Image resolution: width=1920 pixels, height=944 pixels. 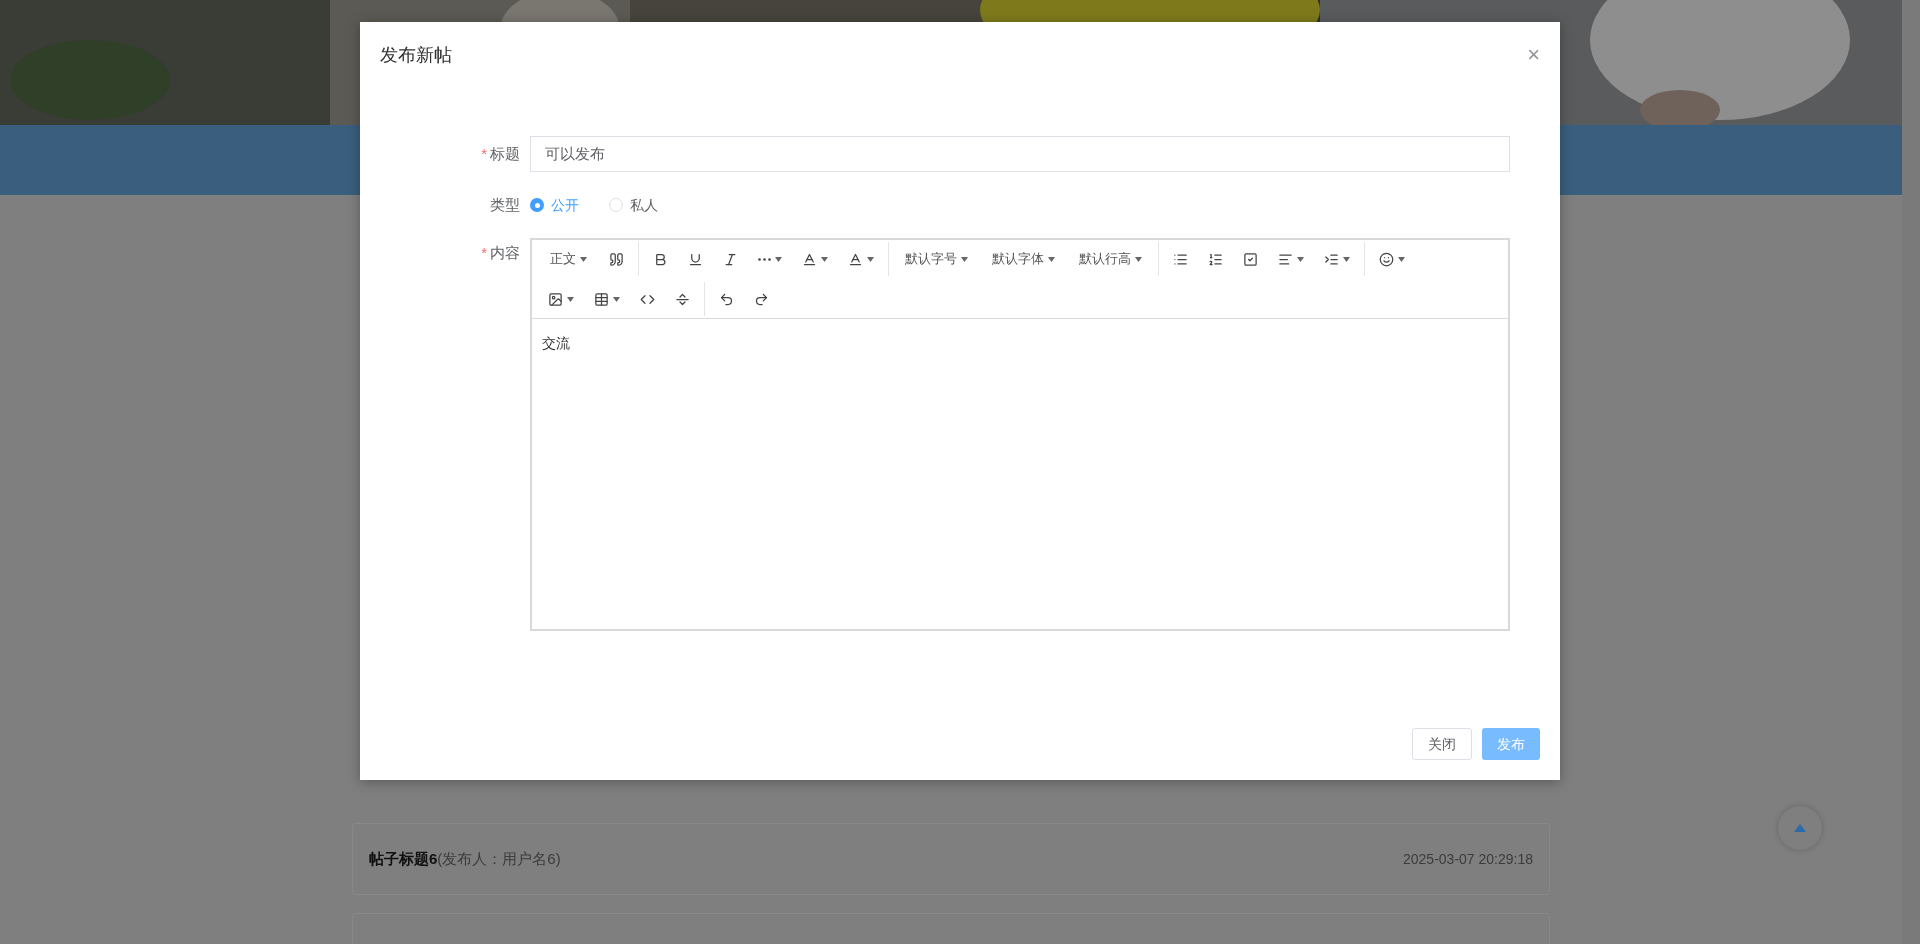 I want to click on bullet-list-icon, so click(x=1180, y=259).